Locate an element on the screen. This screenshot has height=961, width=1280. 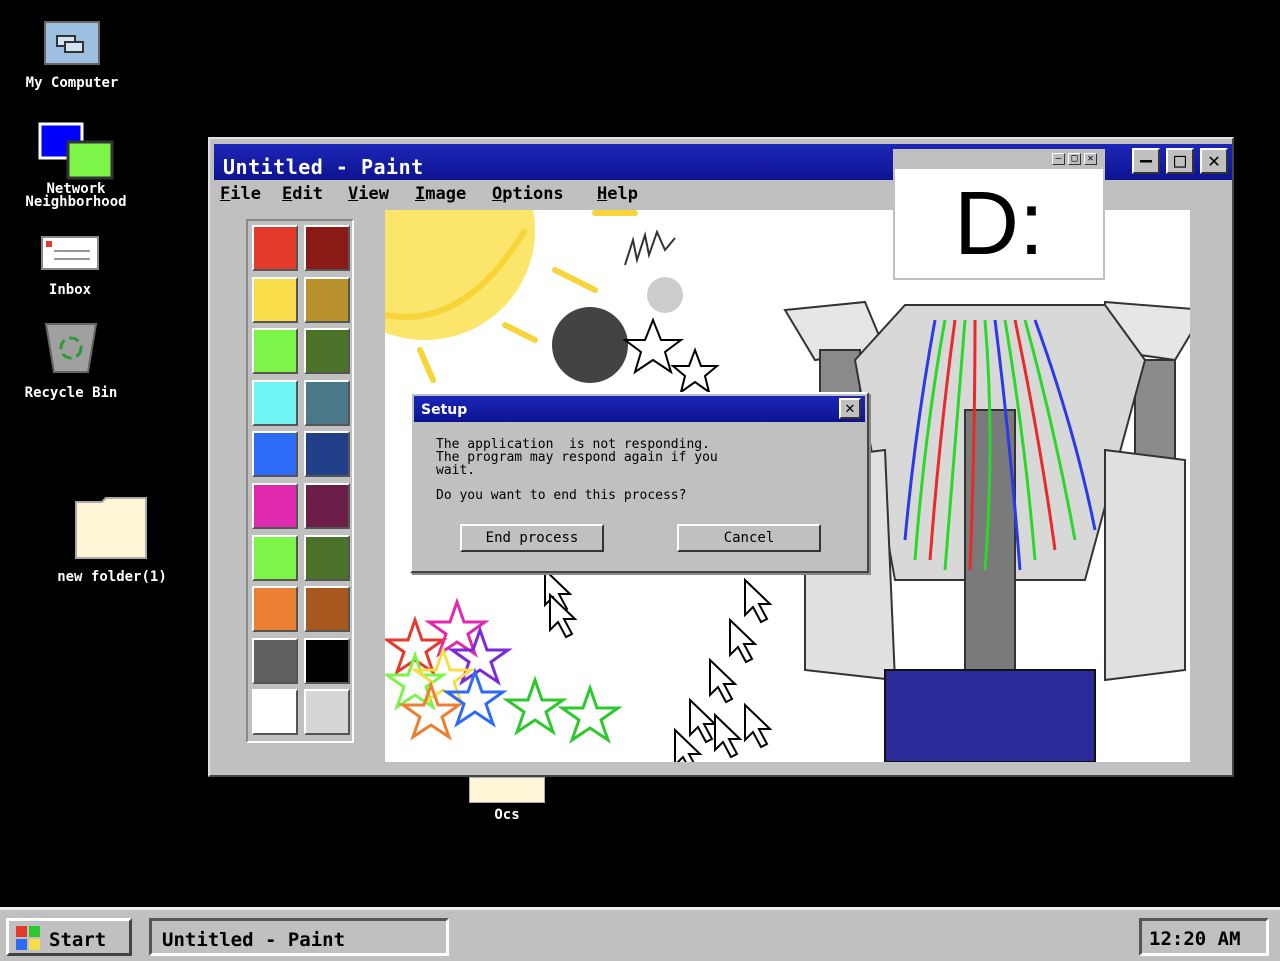
desktop-icon-recycle-bin: Recycle Bin is located at coordinates (71, 361).